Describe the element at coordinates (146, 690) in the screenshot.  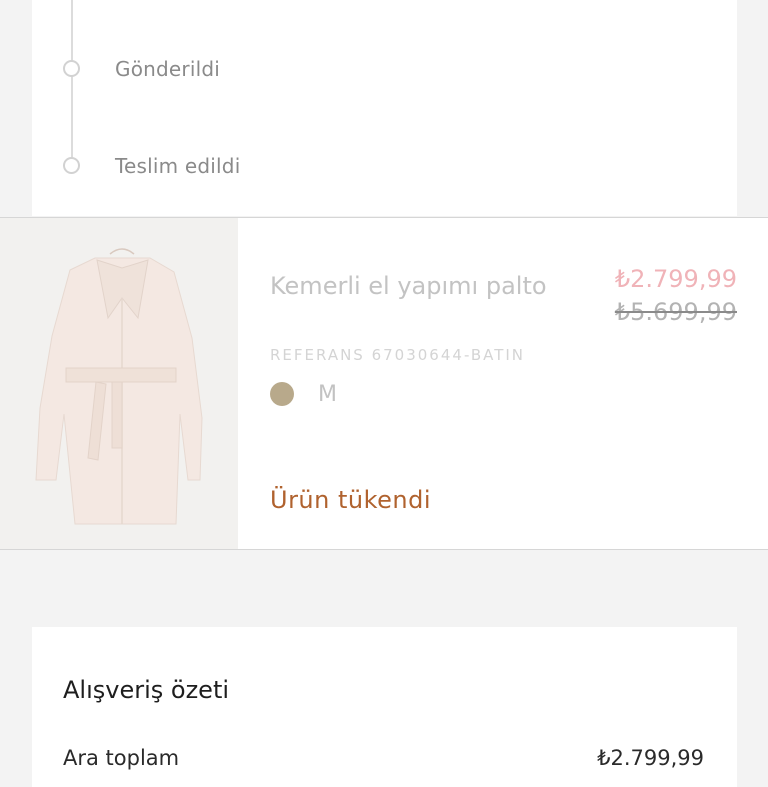
I see `summary-title: Alışveriş özeti` at that location.